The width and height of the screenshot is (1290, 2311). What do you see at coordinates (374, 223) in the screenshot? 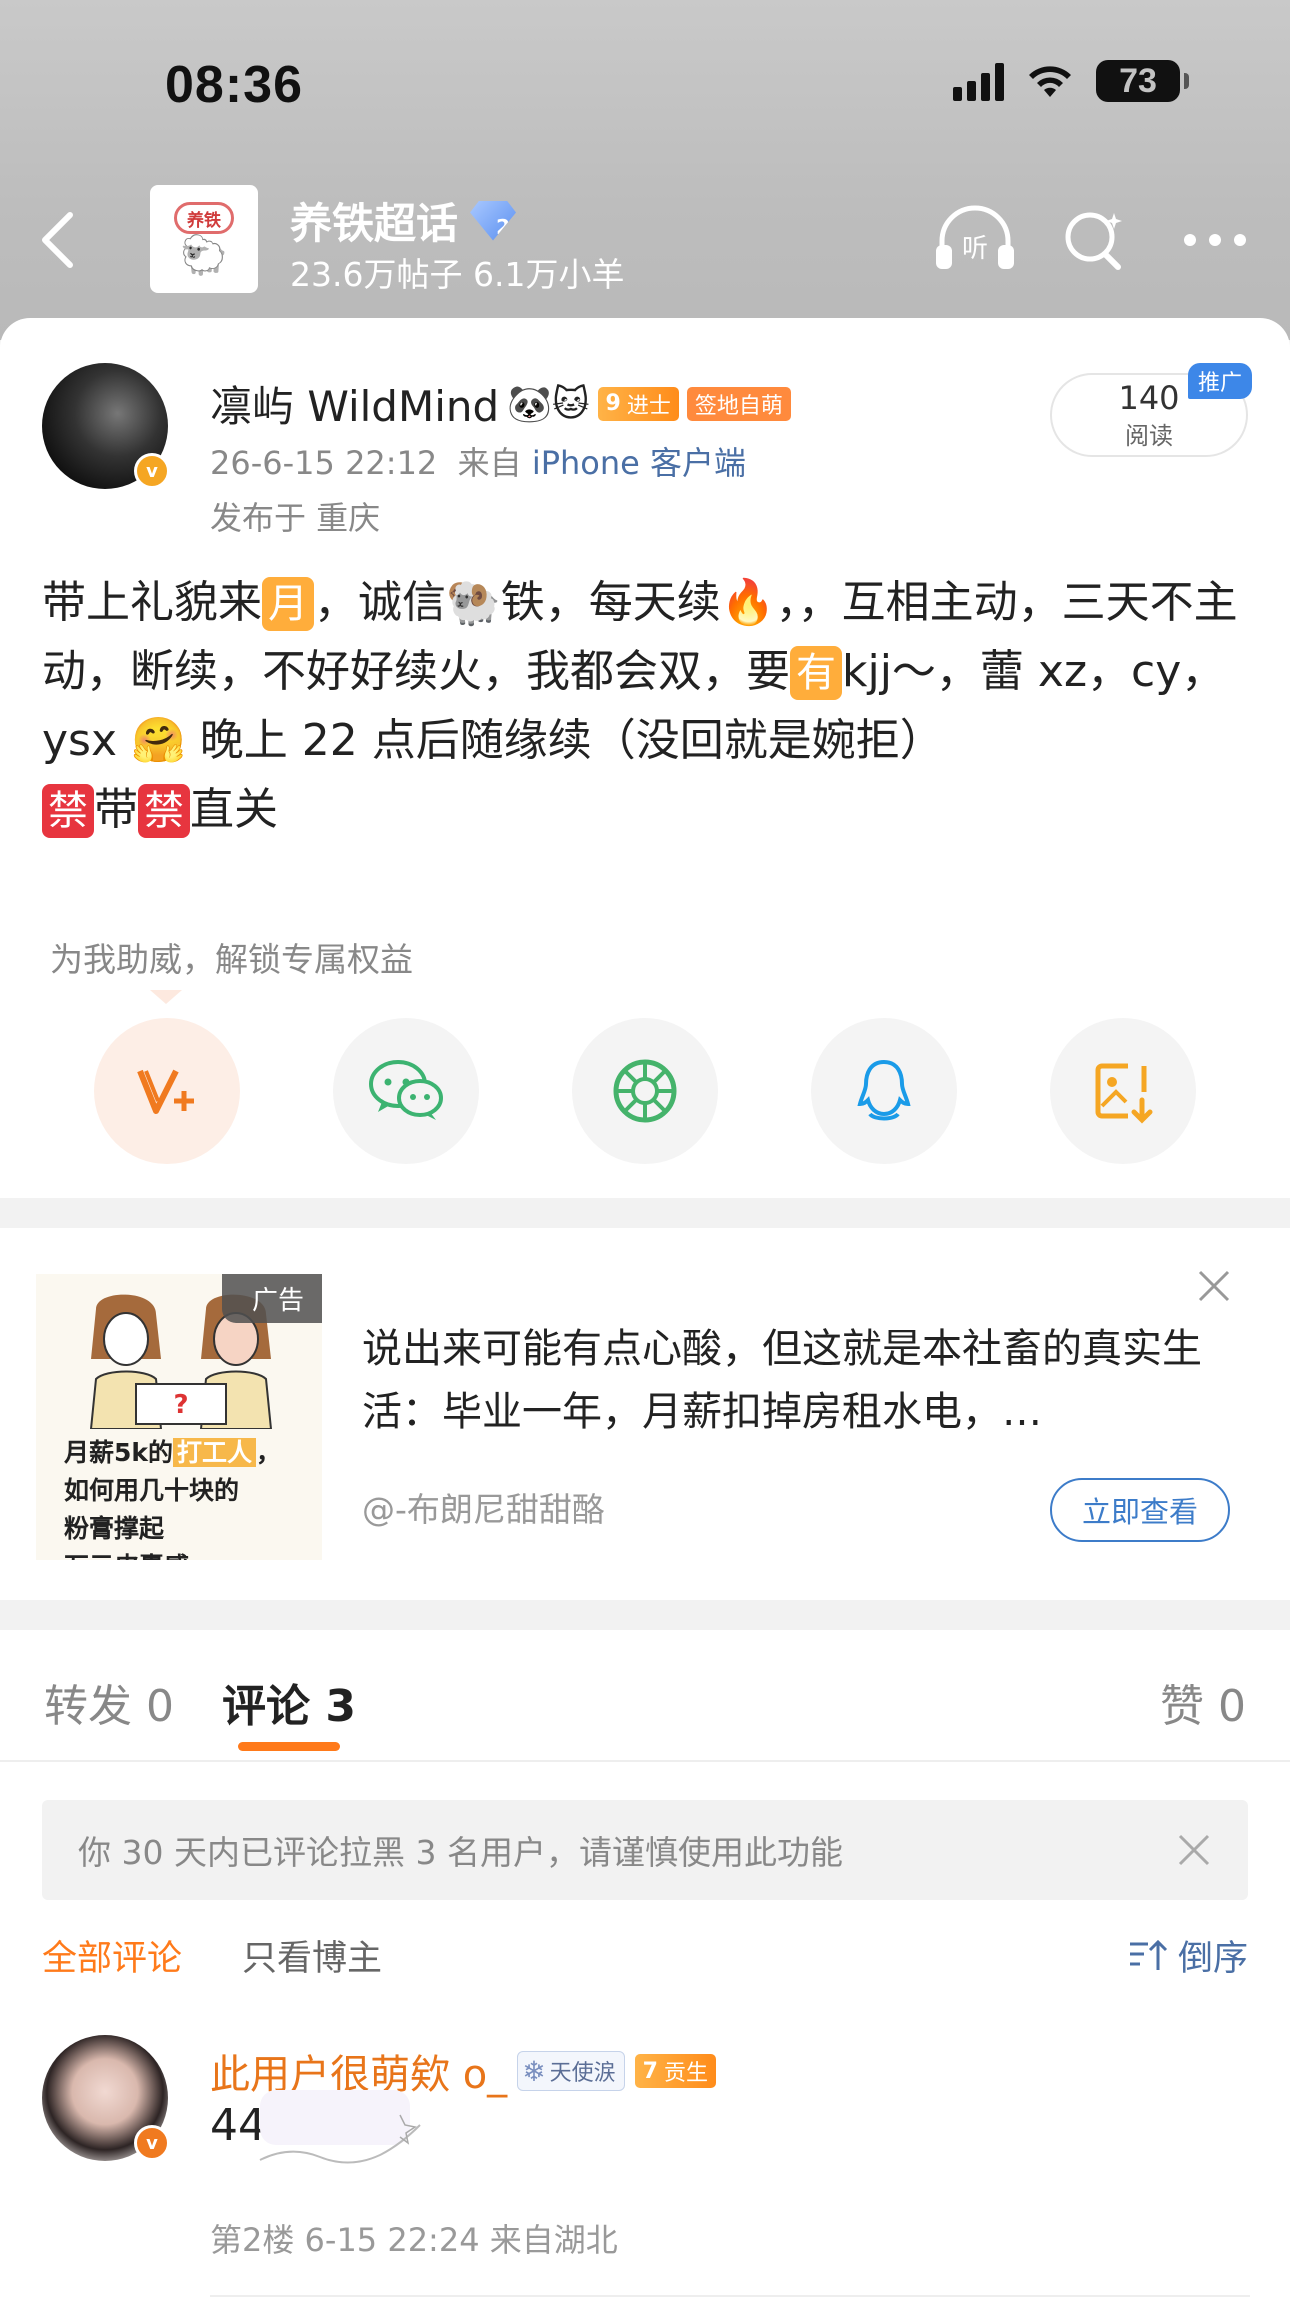
I see `topic-name: 养铁超话` at bounding box center [374, 223].